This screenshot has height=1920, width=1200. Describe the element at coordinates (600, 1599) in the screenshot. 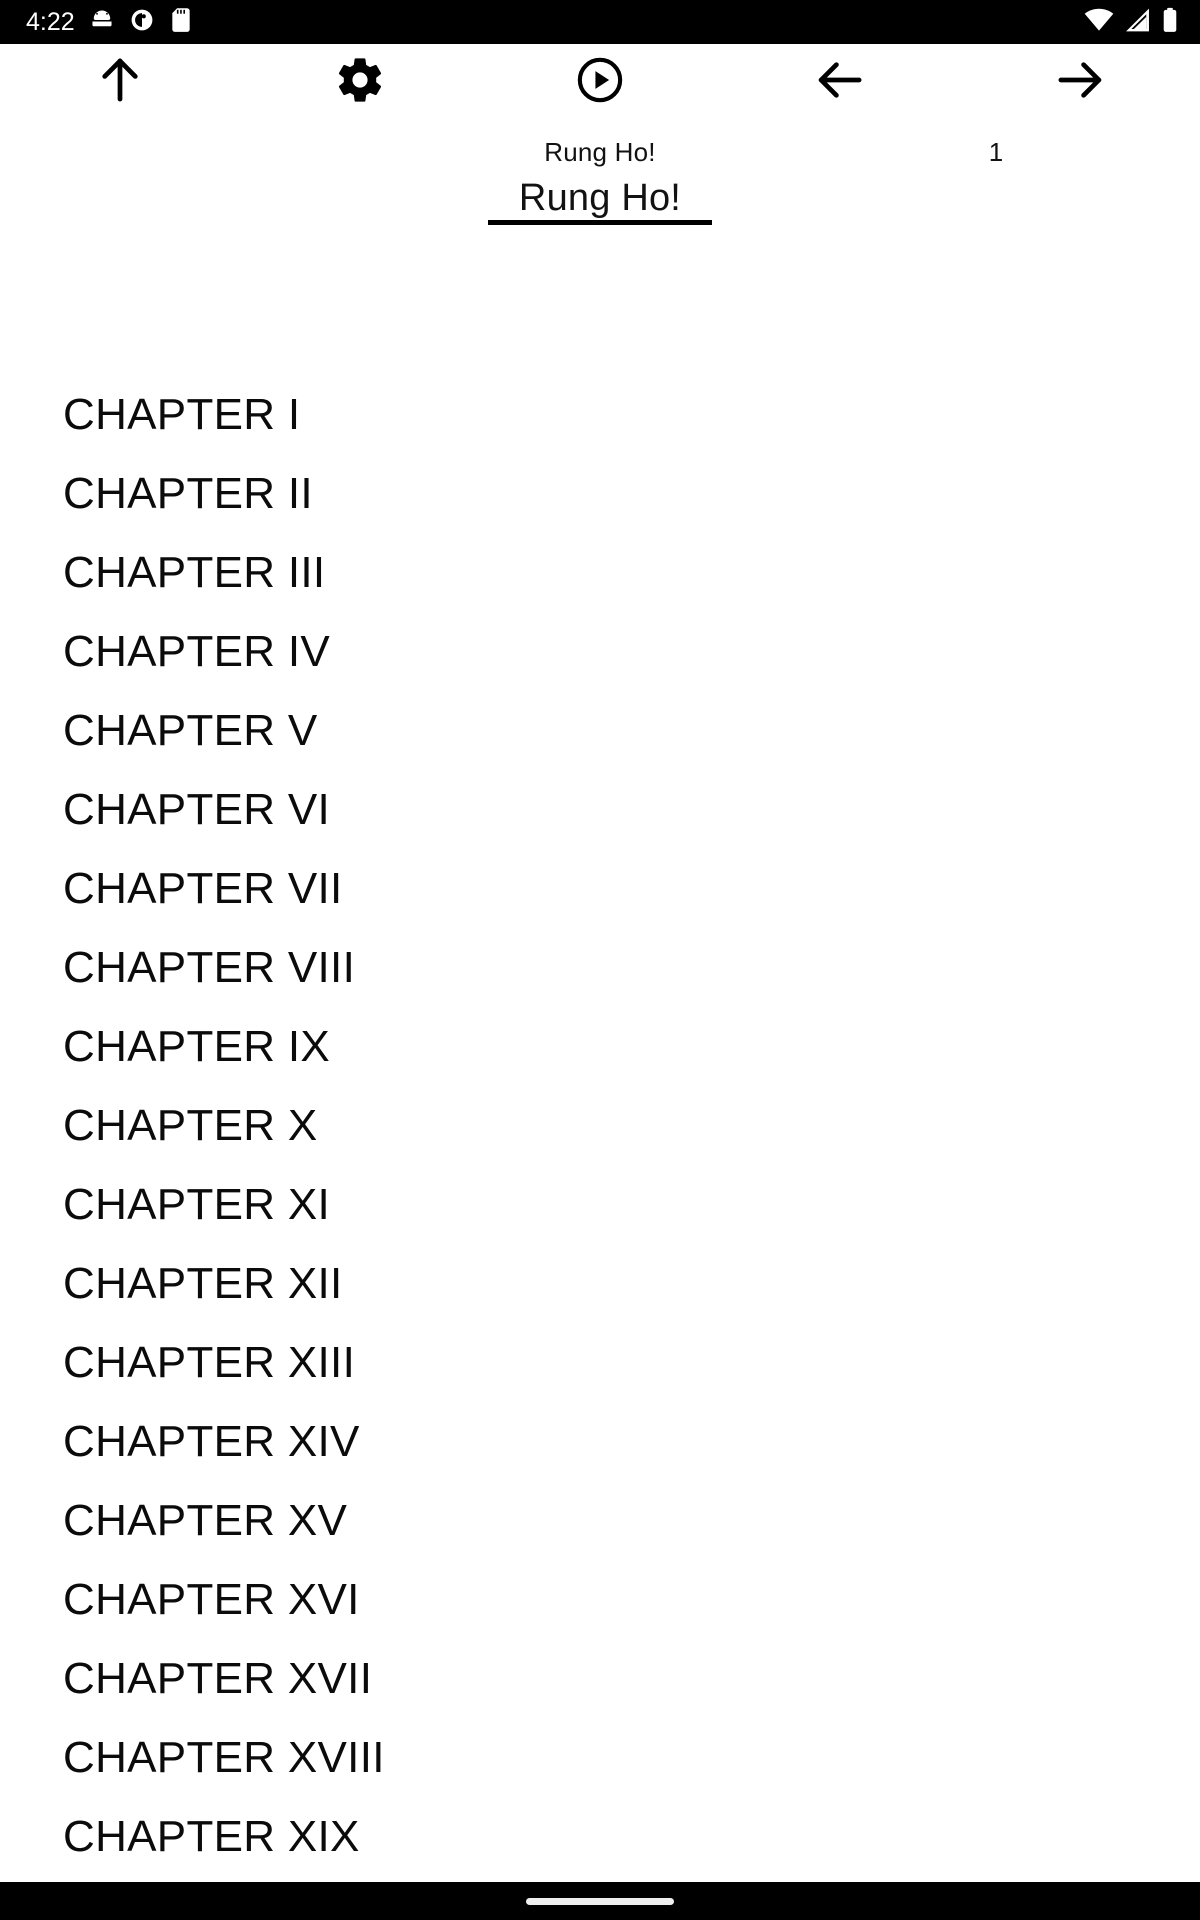

I see `list-item: CHAPTER XVI` at that location.